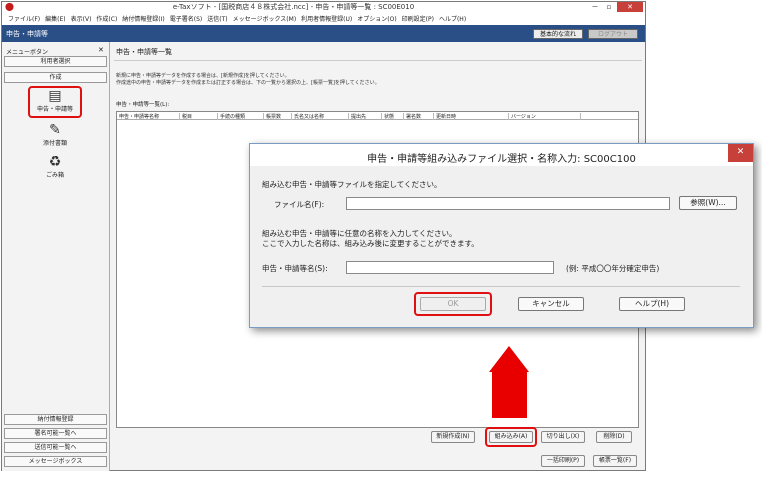 This screenshot has height=477, width=762. I want to click on cancel-button: キャンセル, so click(551, 304).